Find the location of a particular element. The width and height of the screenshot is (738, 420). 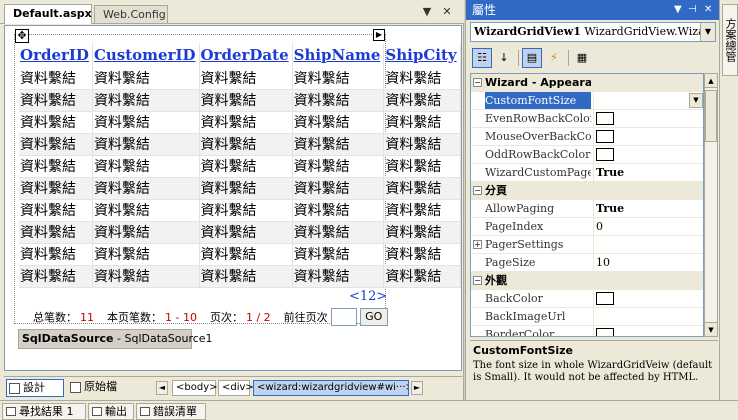

auto-hide-pin-icon: ⊣ is located at coordinates (692, 10).